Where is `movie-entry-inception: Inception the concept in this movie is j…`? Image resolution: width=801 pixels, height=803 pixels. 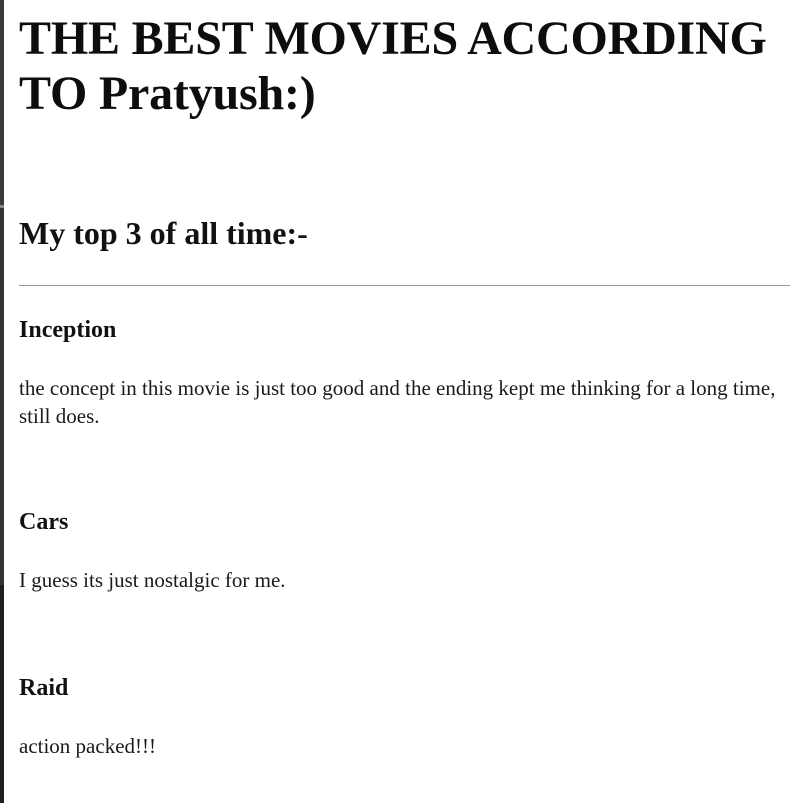
movie-entry-inception: Inception the concept in this movie is j… is located at coordinates (404, 373).